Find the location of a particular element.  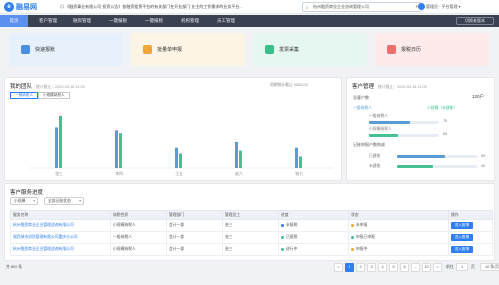

nav-org: 机构管理 is located at coordinates (190, 21).